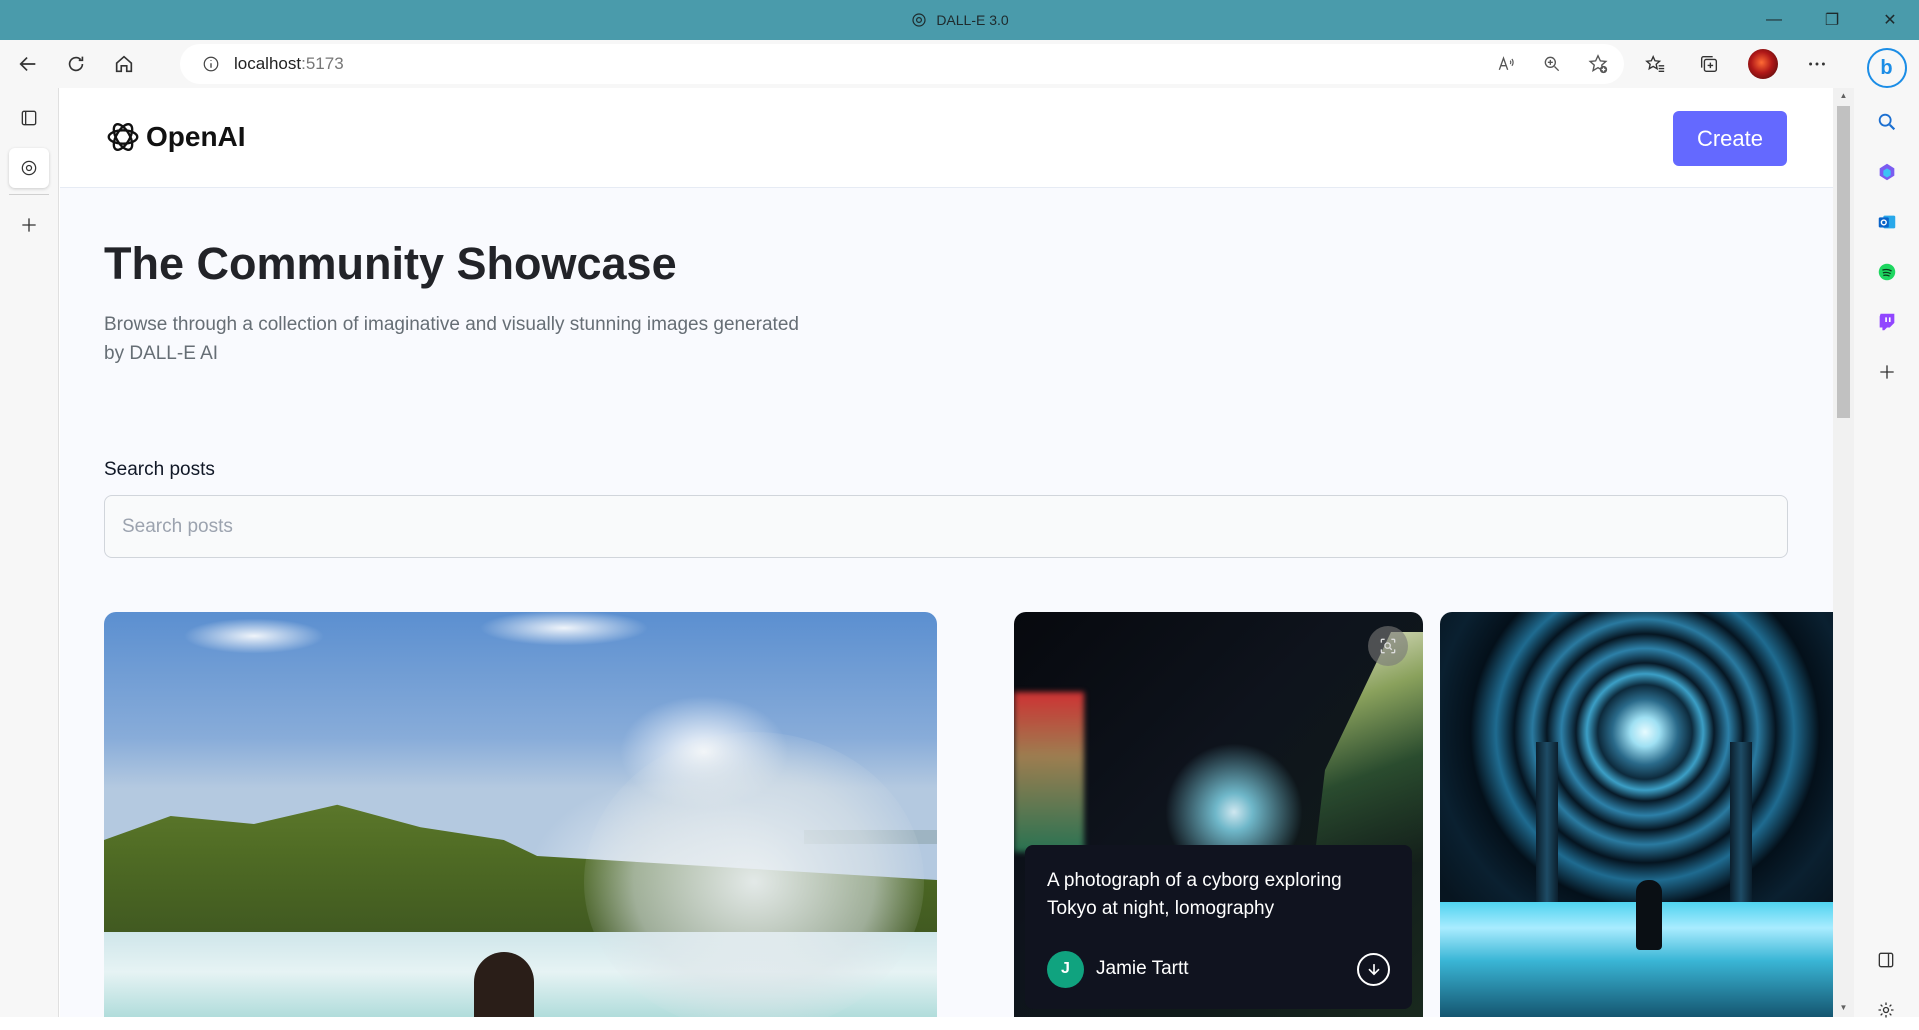  I want to click on toolbar-right, so click(1736, 64).